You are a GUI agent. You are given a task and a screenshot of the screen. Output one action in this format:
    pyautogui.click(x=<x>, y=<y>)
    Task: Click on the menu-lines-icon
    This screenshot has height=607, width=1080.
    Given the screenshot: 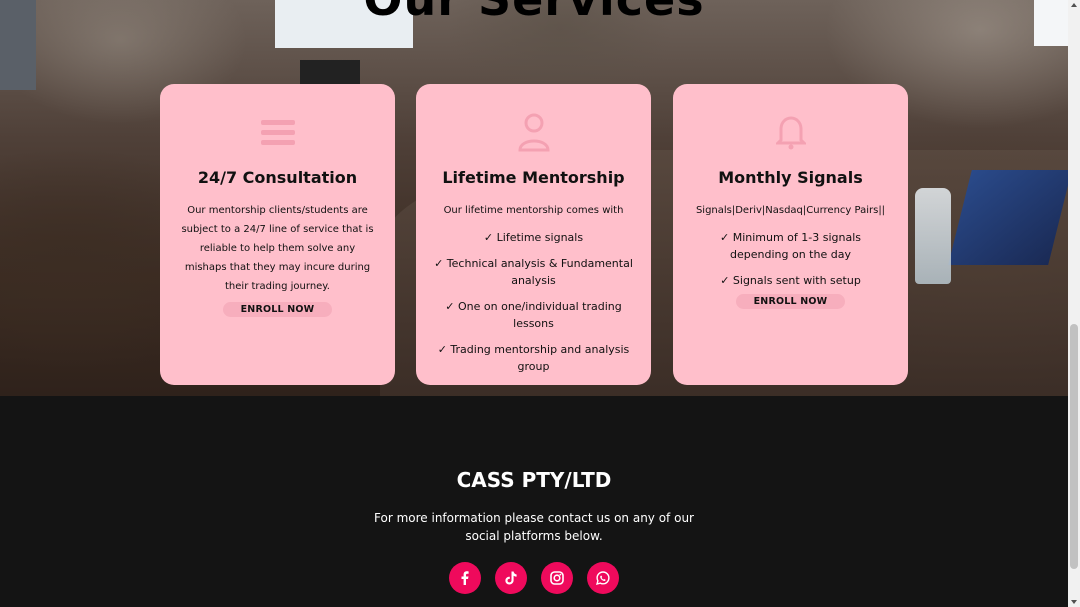 What is the action you would take?
    pyautogui.click(x=277, y=132)
    